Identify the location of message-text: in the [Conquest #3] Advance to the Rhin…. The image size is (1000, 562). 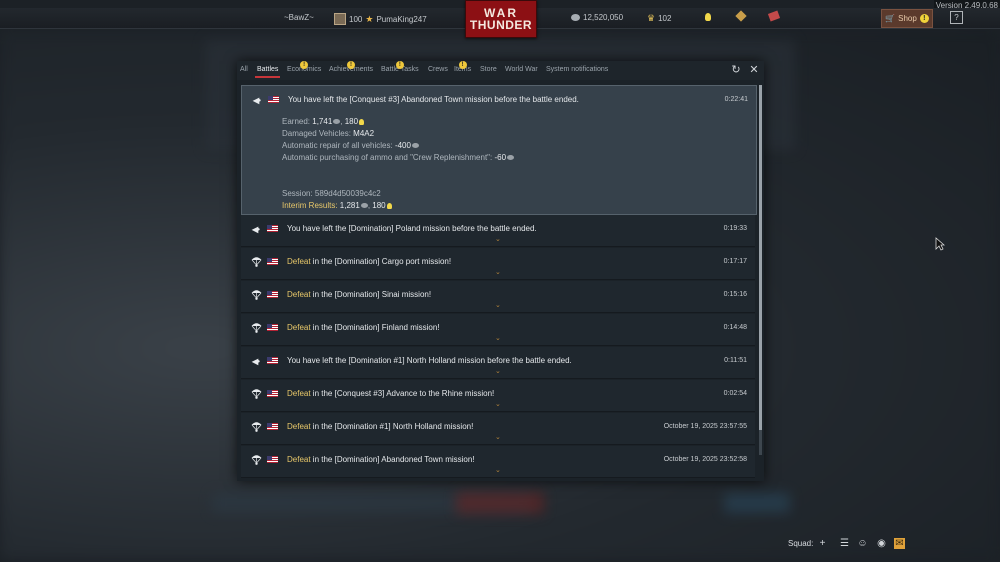
(402, 393).